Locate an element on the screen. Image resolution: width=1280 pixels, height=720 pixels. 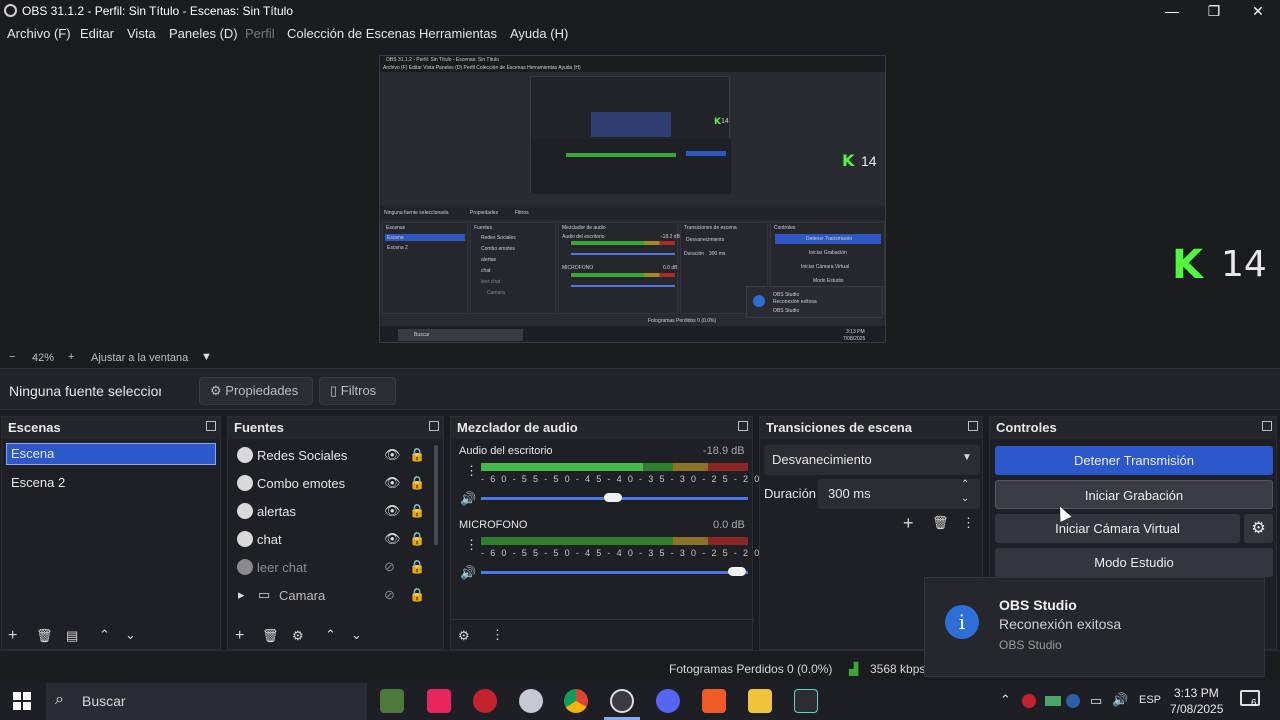
menu-paneles: Paneles (D) is located at coordinates (203, 33).